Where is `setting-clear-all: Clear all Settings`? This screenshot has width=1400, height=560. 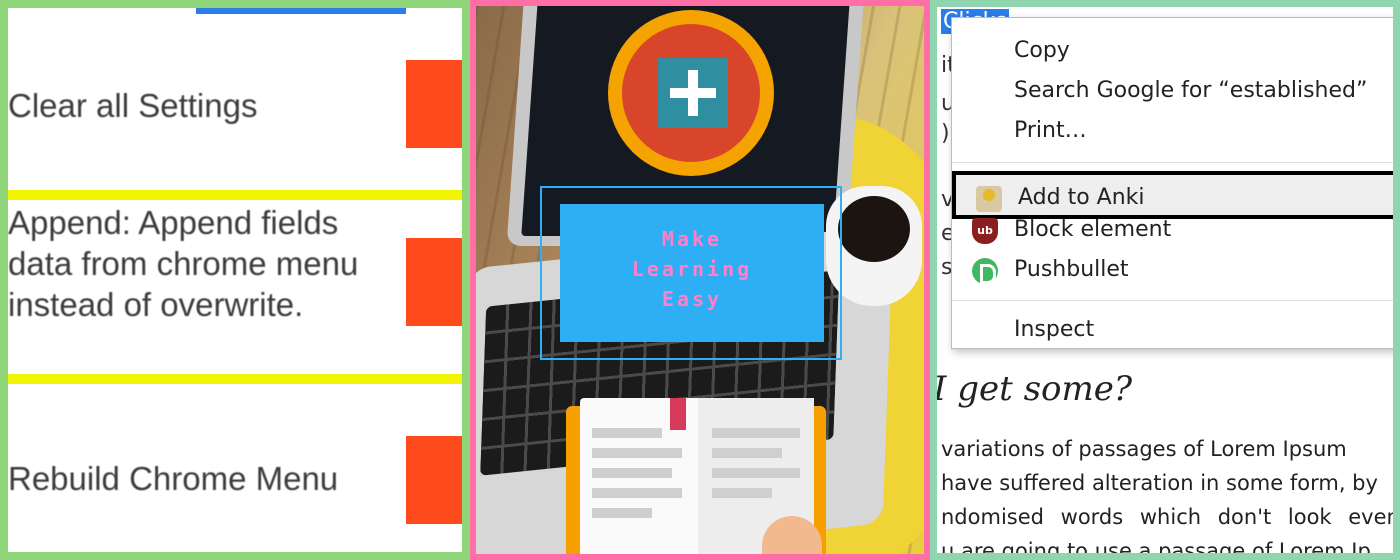
setting-clear-all: Clear all Settings is located at coordinates (235, 98).